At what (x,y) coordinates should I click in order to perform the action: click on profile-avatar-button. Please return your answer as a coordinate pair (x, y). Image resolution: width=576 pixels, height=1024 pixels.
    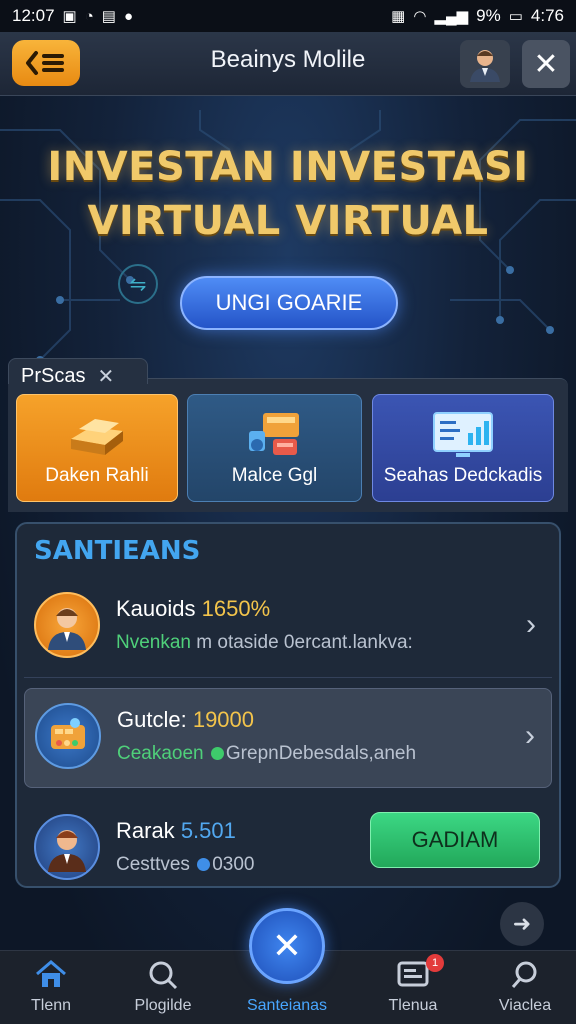
    Looking at the image, I should click on (485, 64).